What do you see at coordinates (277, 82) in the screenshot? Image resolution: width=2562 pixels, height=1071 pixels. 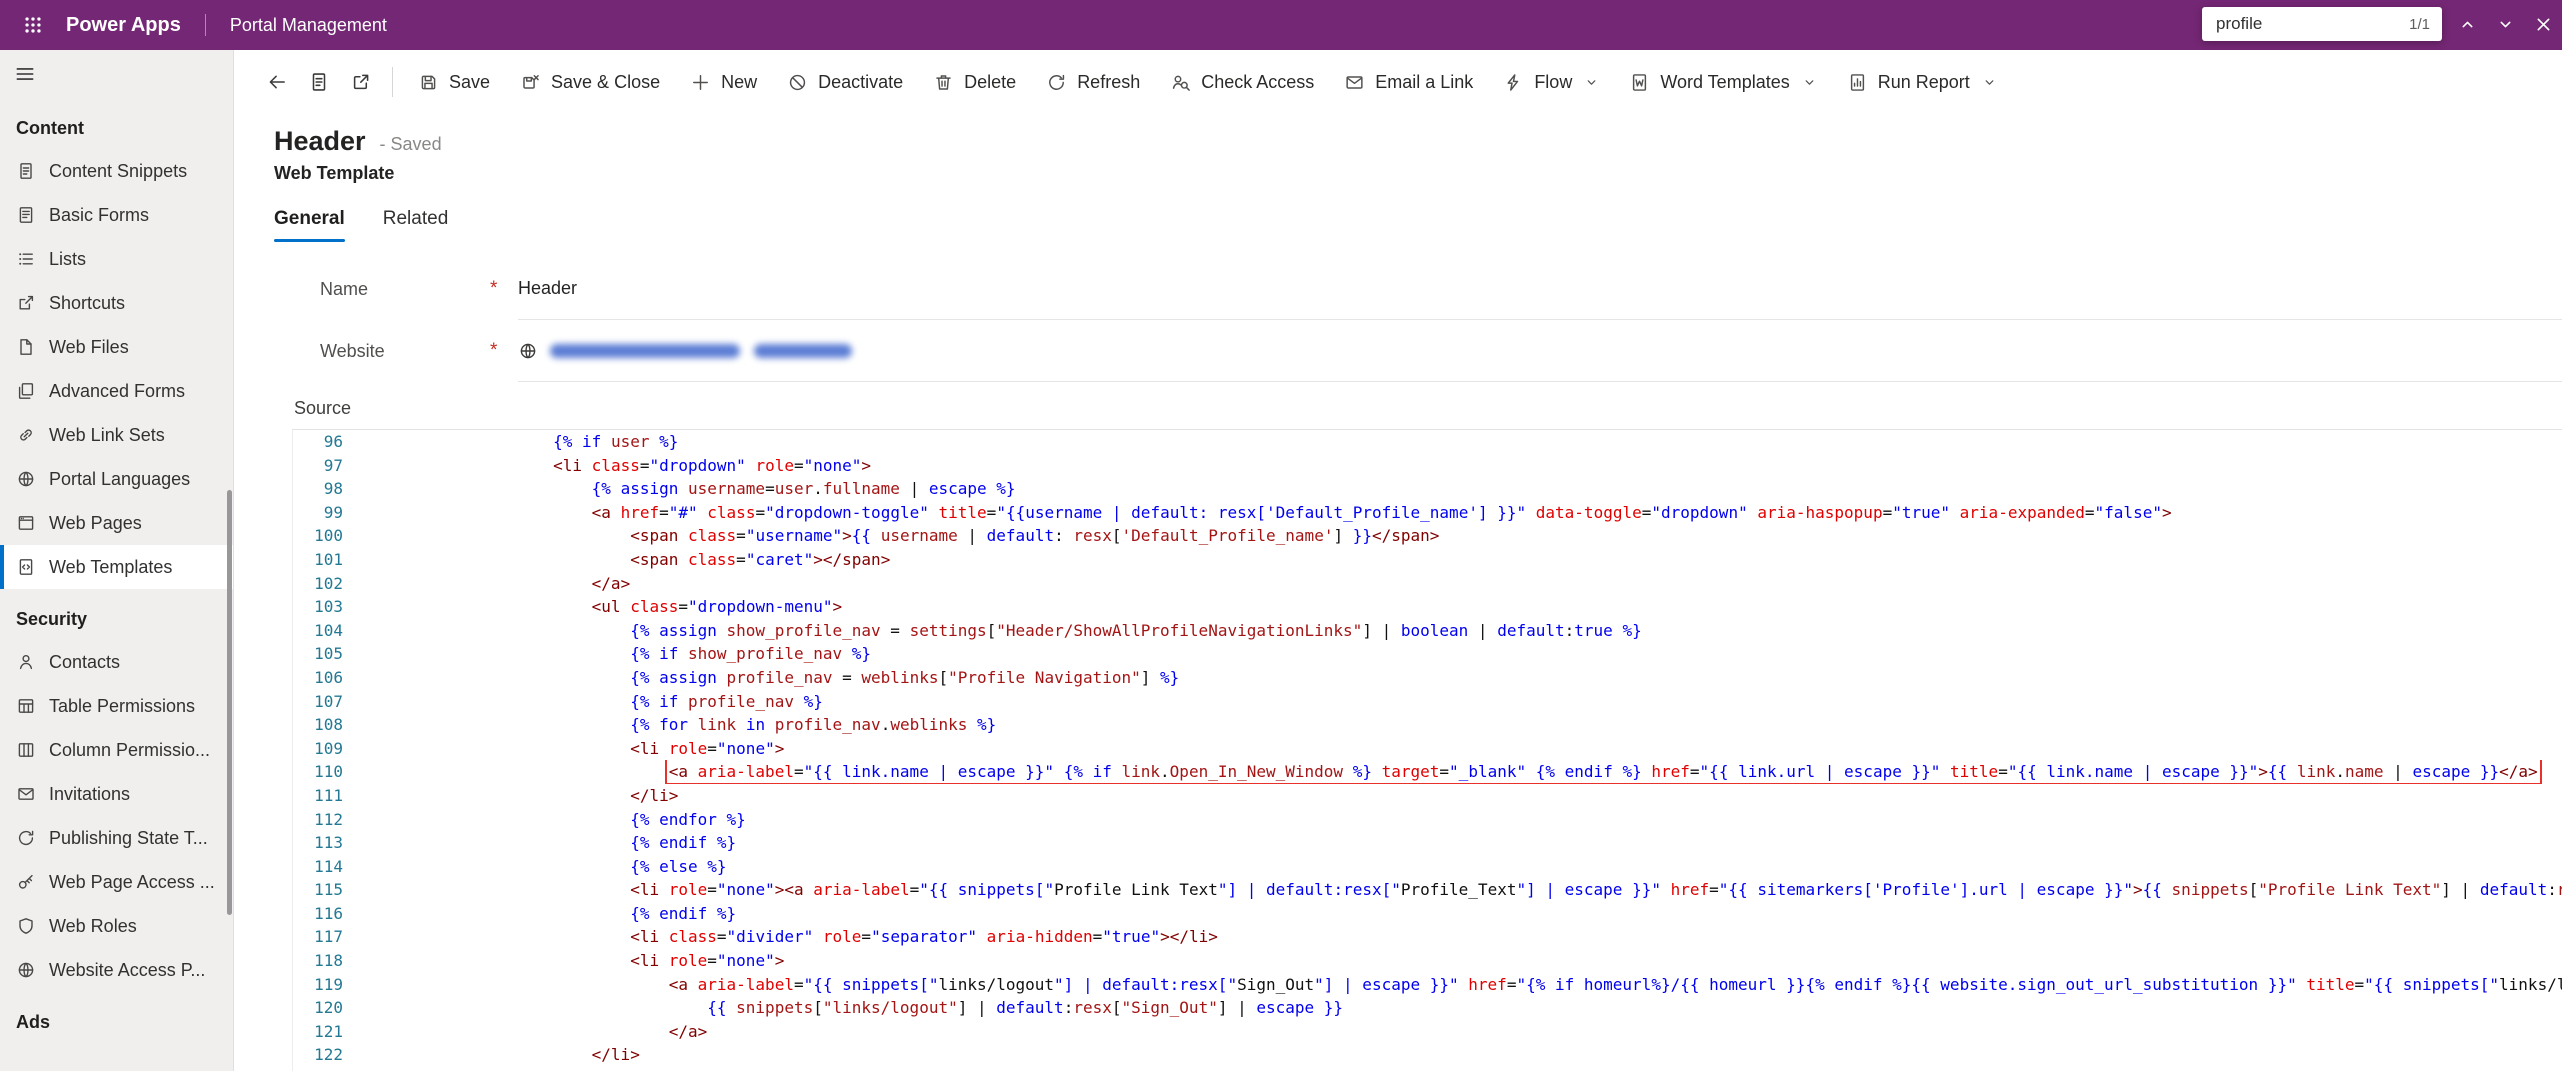 I see `back-button` at bounding box center [277, 82].